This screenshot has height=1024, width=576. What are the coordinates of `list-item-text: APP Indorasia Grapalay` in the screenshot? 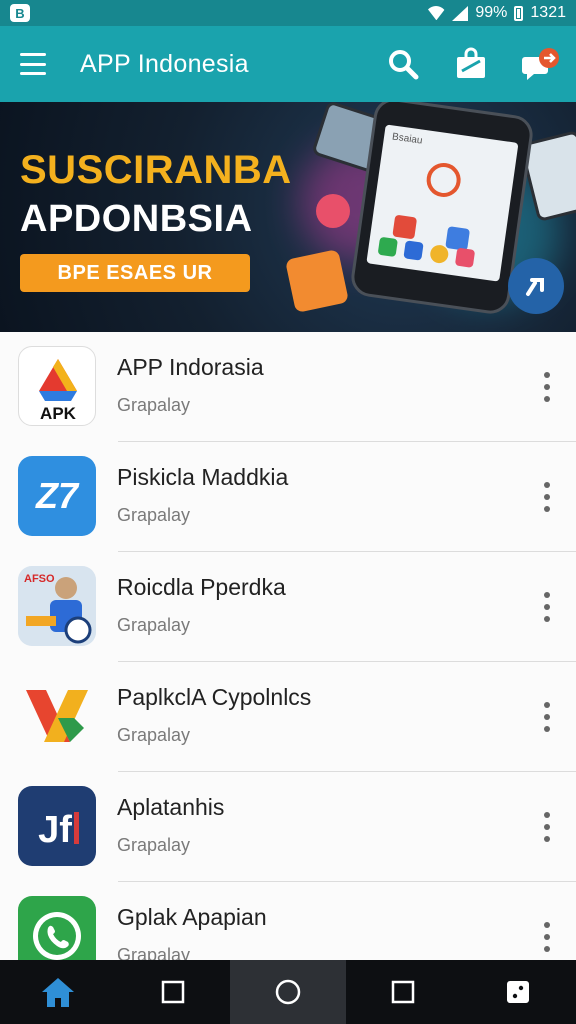 It's located at (190, 385).